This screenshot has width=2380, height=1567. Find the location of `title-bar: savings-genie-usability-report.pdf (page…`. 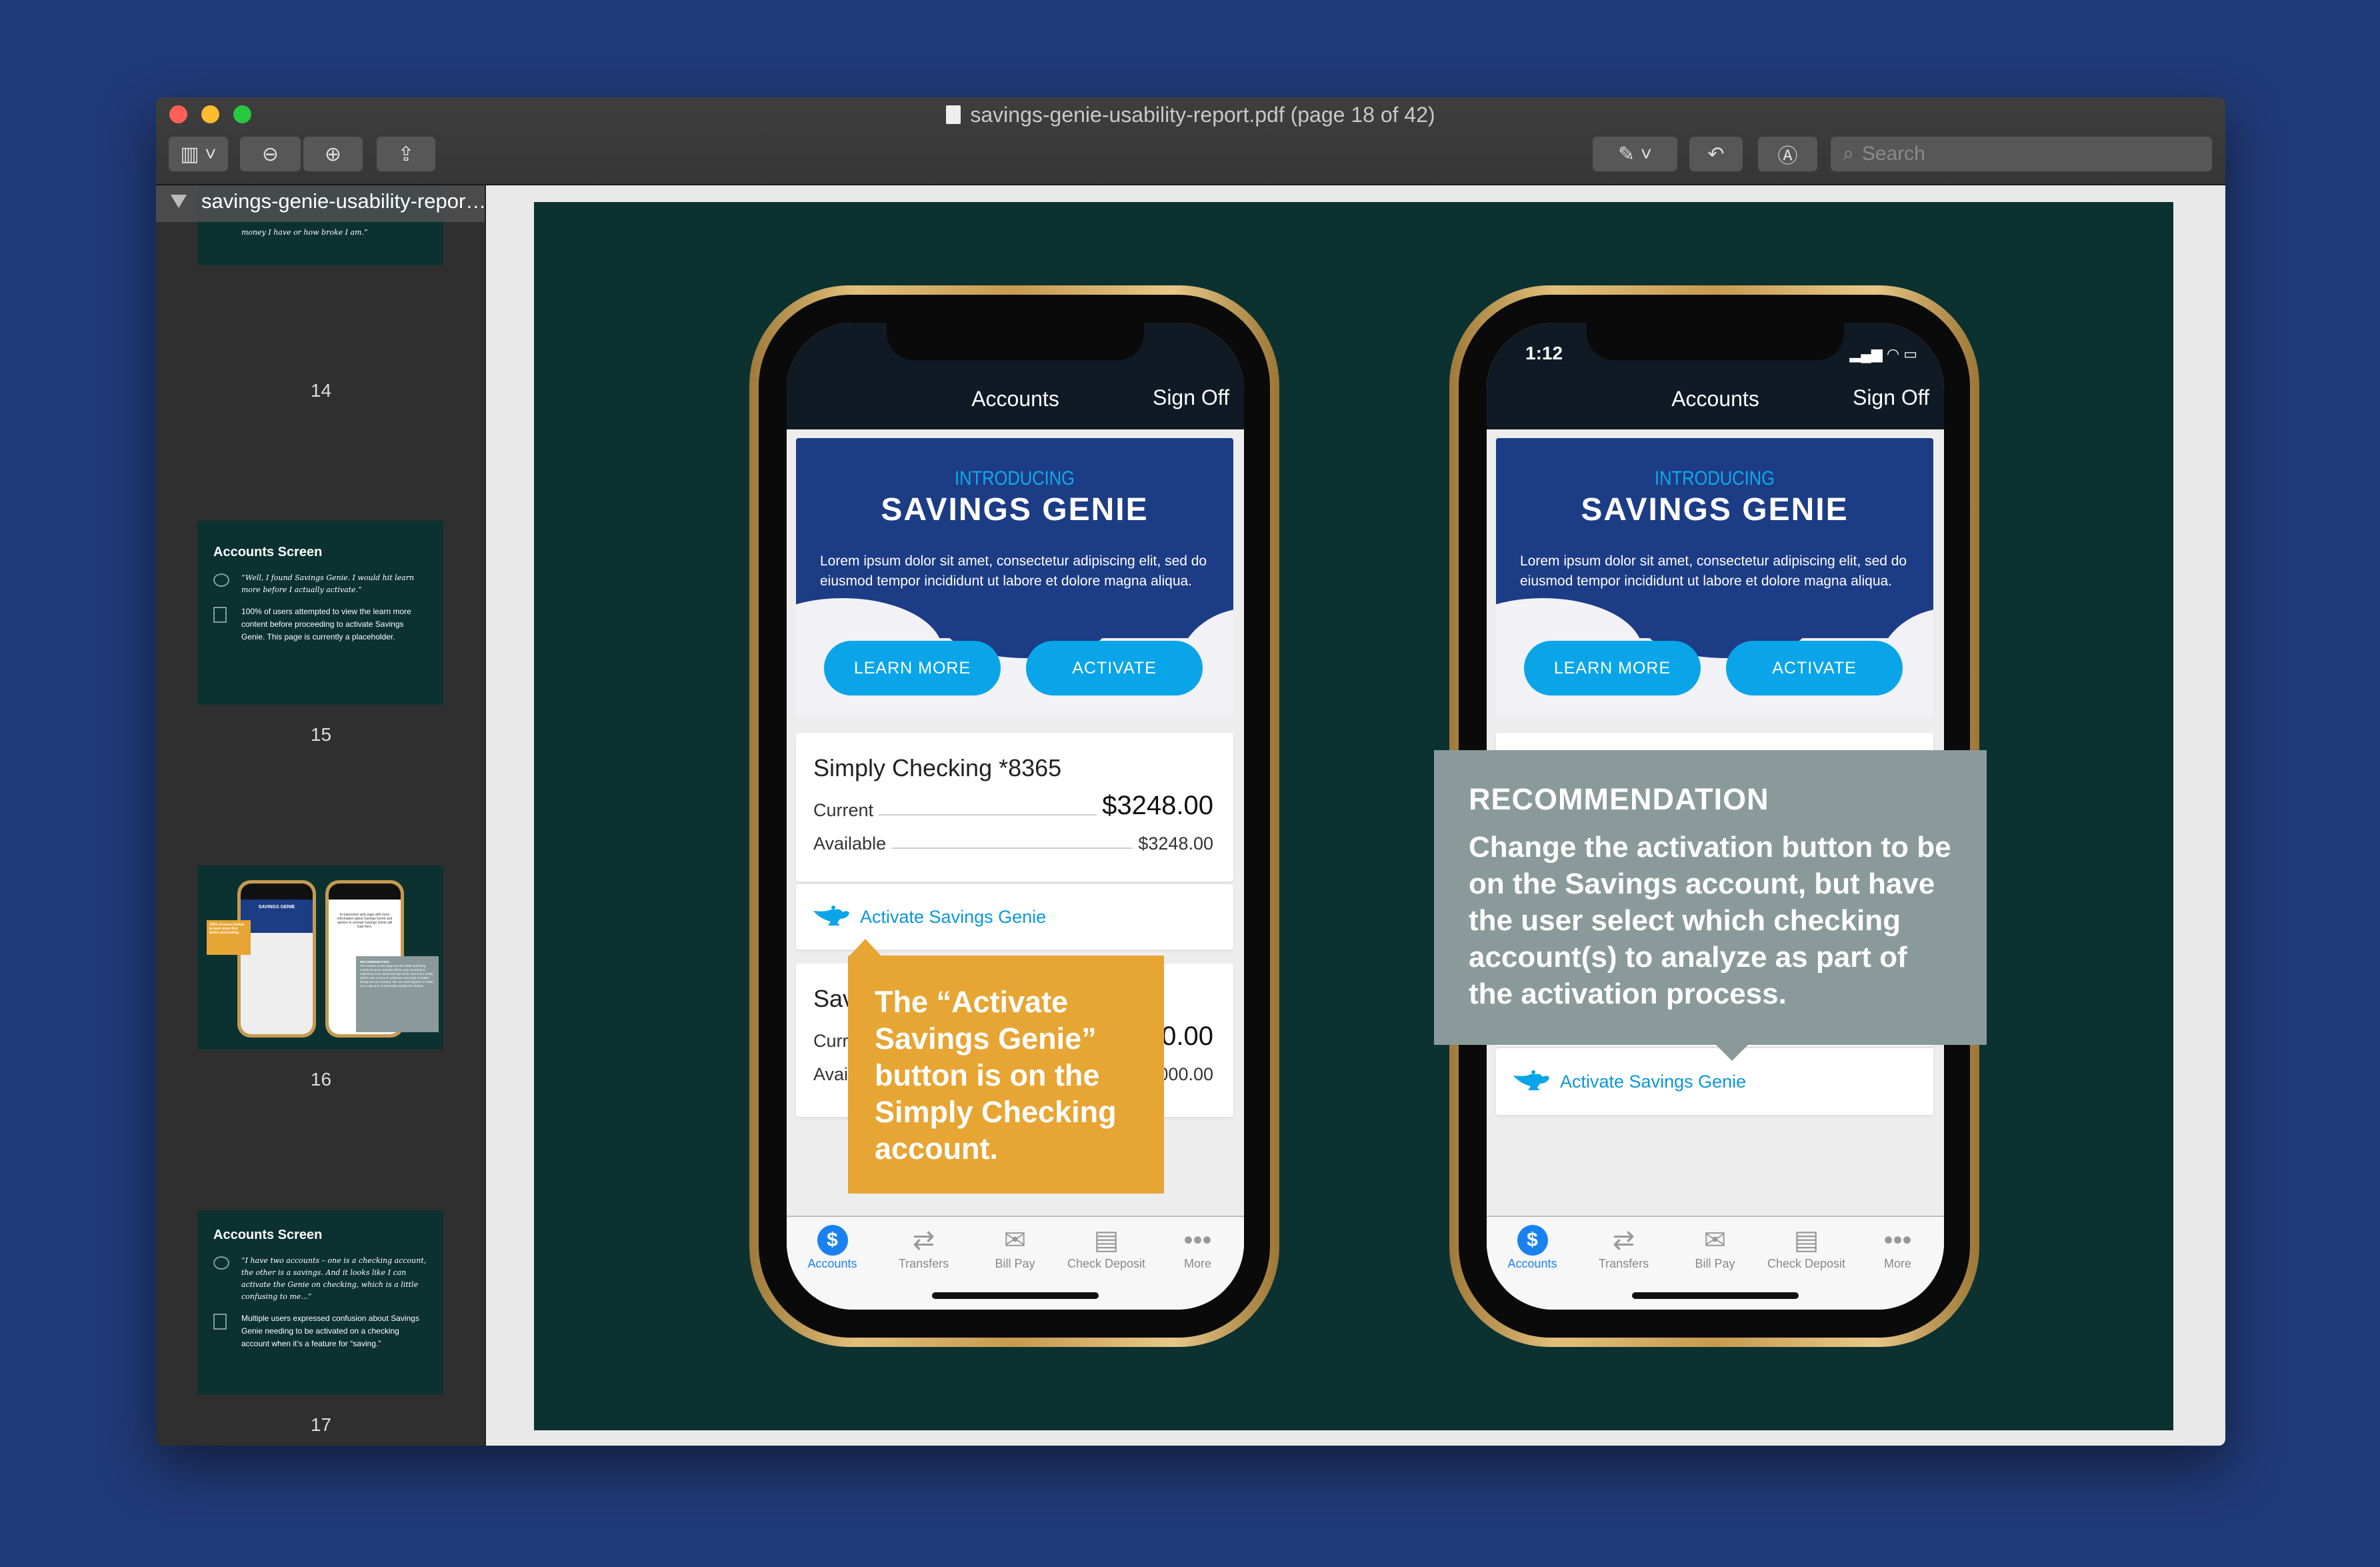

title-bar: savings-genie-usability-report.pdf (page… is located at coordinates (1190, 141).